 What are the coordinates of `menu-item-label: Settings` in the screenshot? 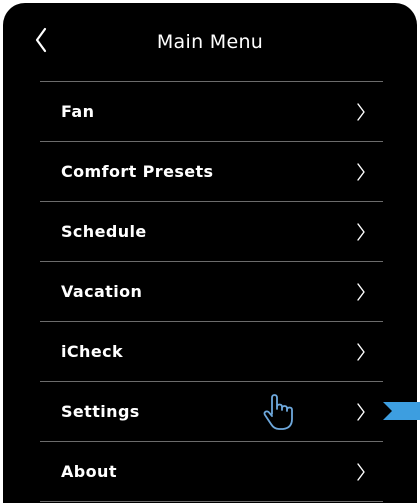 It's located at (100, 411).